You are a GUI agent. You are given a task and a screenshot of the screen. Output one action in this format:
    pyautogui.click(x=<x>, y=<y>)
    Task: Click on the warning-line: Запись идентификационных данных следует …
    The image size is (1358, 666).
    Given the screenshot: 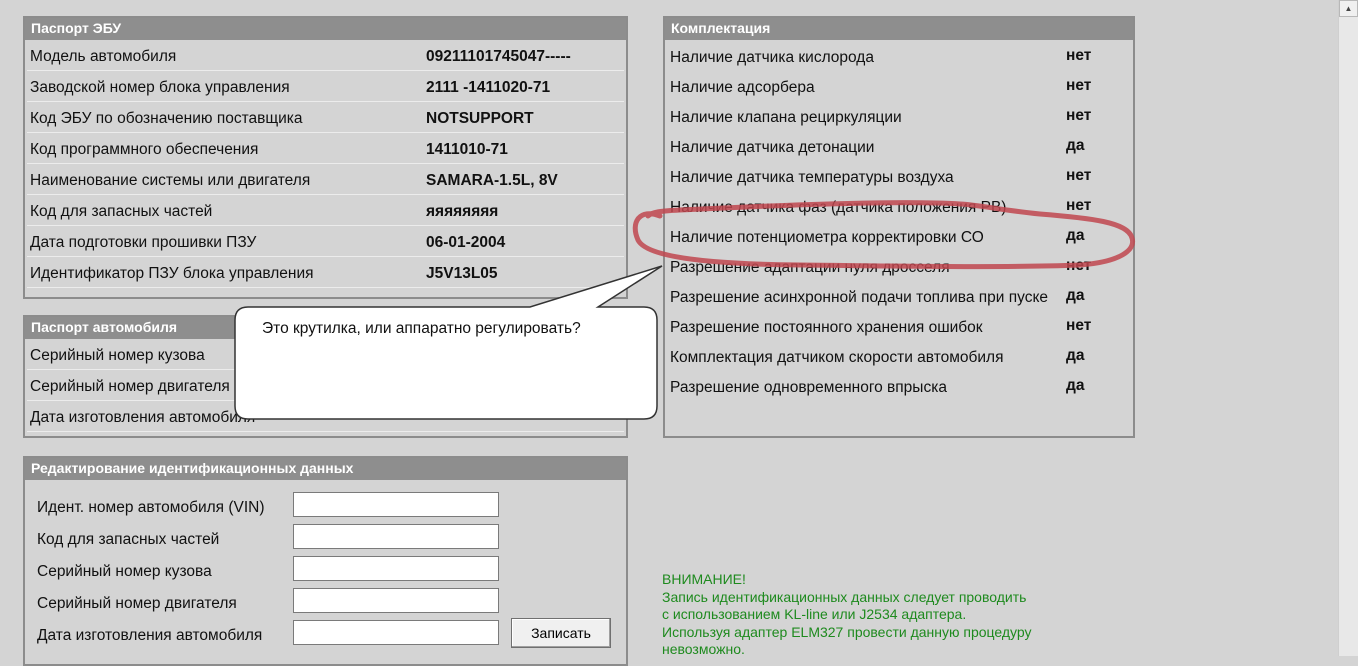 What is the action you would take?
    pyautogui.click(x=844, y=596)
    